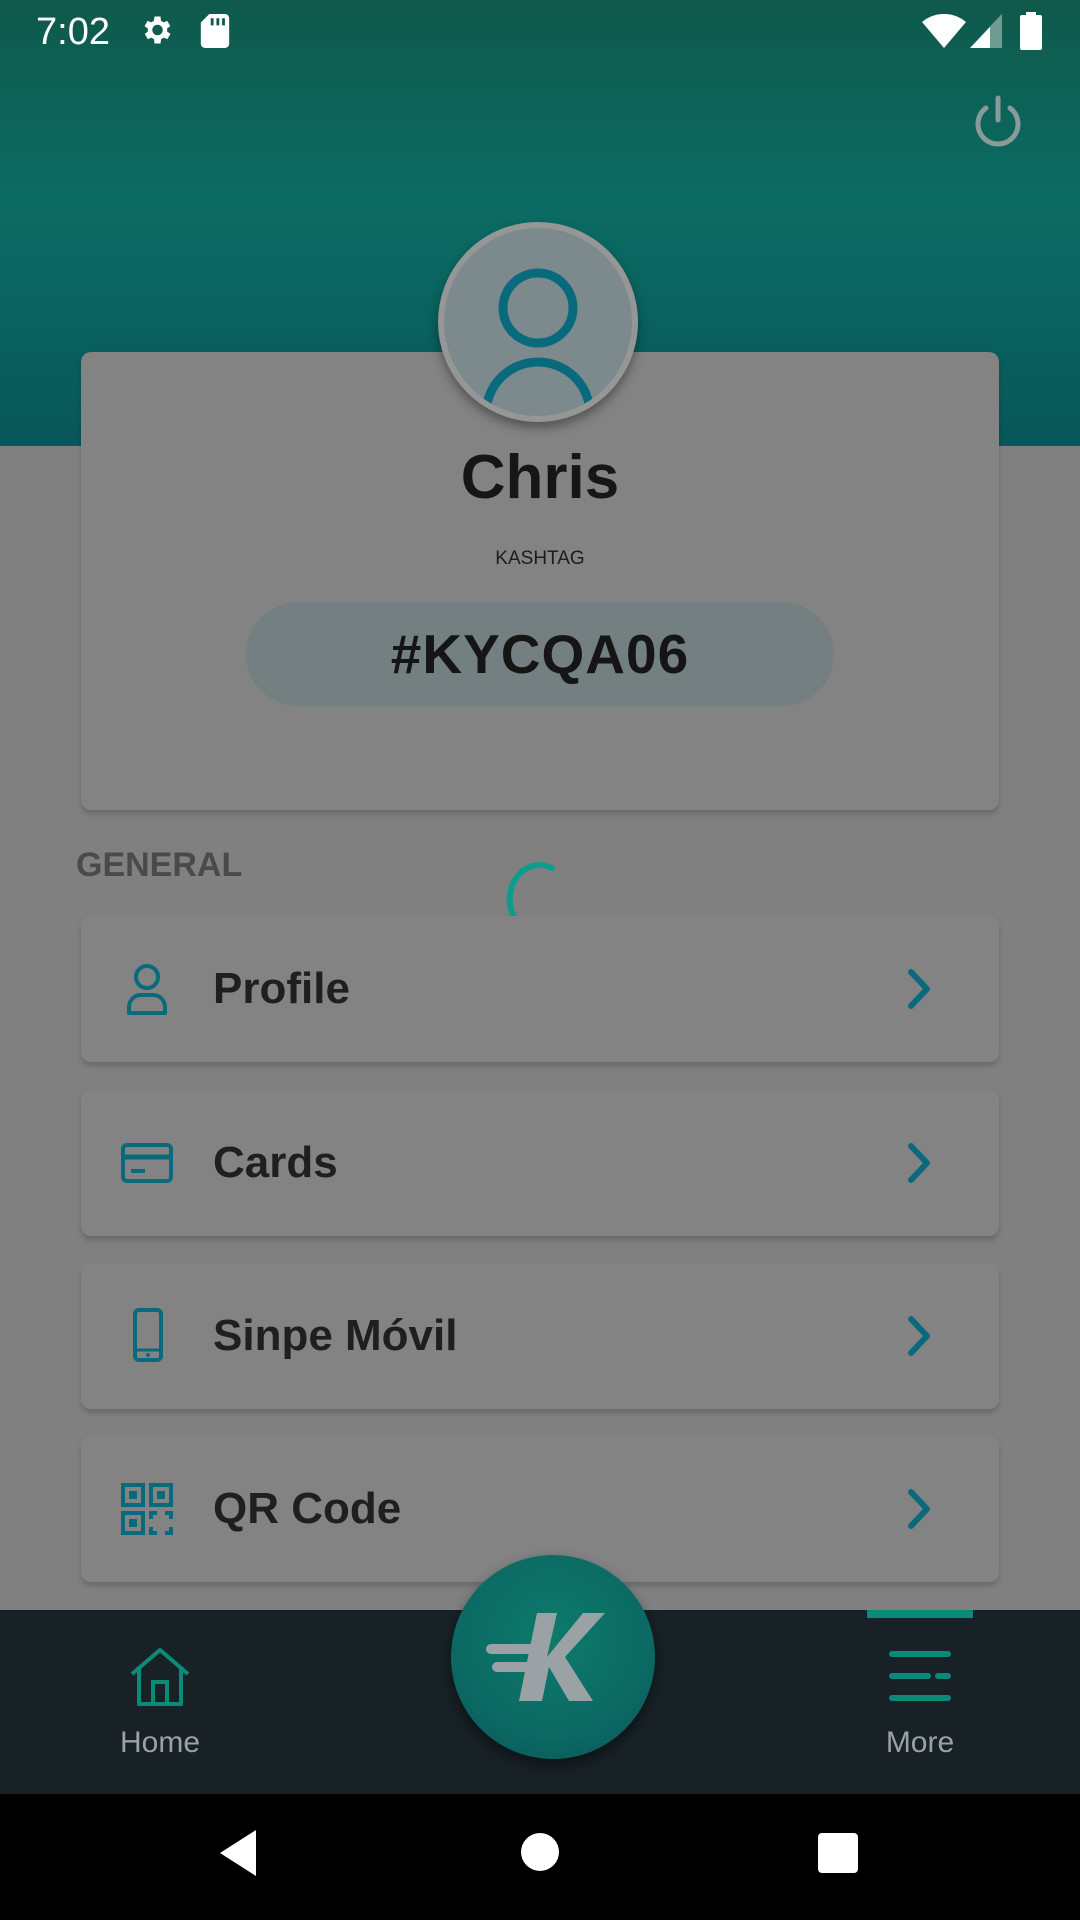 The image size is (1080, 1920). Describe the element at coordinates (215, 31) in the screenshot. I see `sd-card-icon` at that location.